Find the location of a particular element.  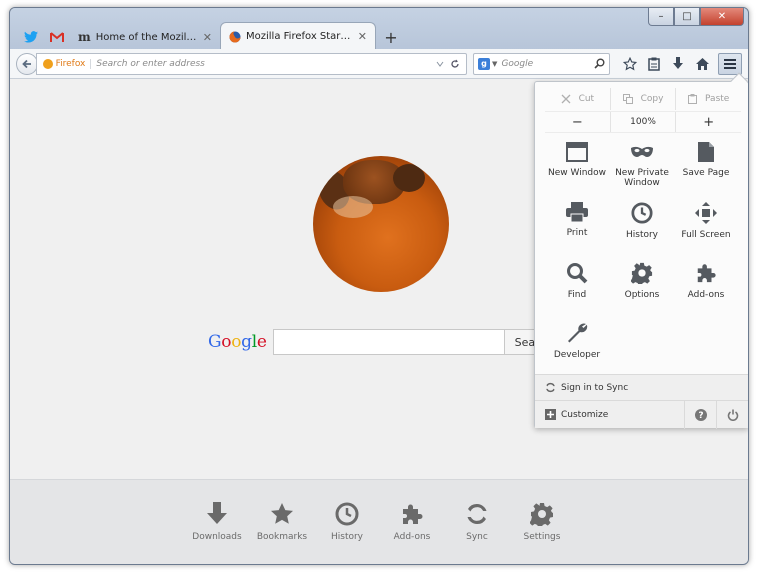

search-input: Google is located at coordinates (547, 64).